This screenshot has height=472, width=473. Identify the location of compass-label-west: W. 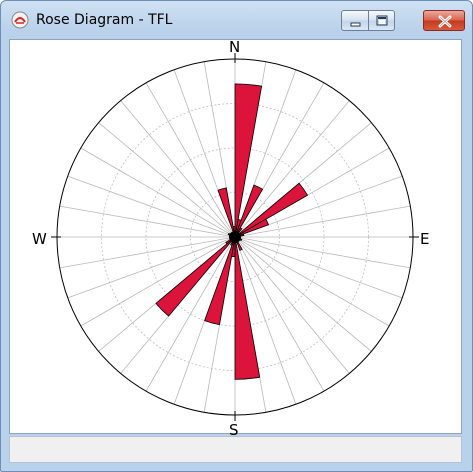
(39, 239).